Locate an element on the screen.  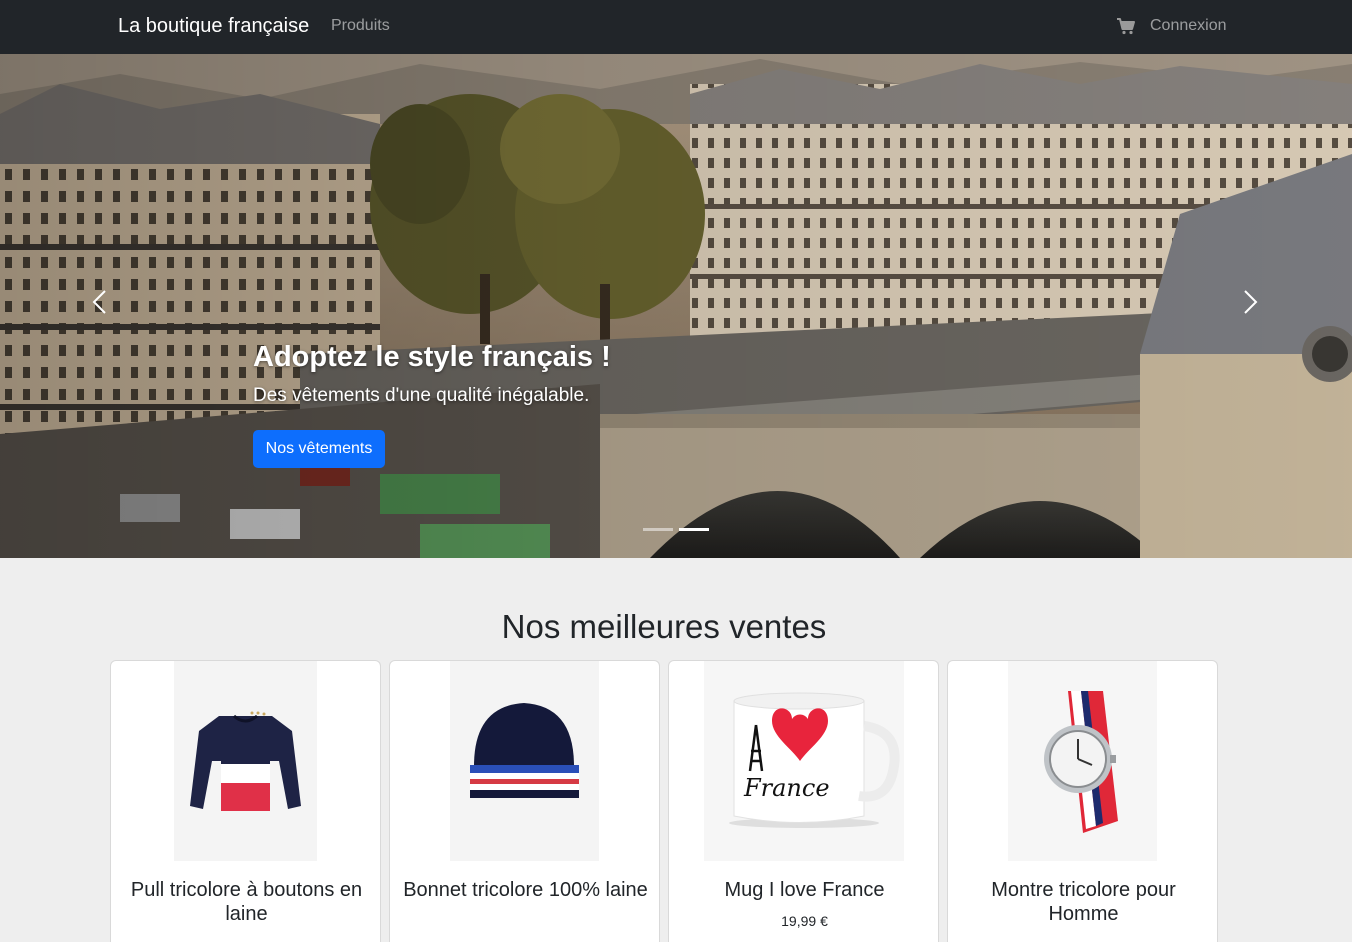
bestsellers-title: Nos meilleures ventes is located at coordinates (664, 626).